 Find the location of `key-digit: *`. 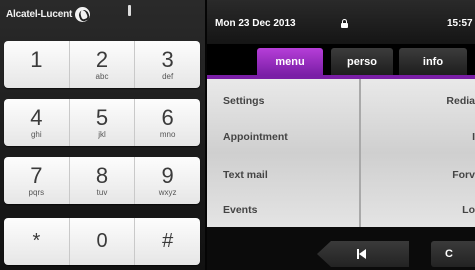

key-digit: * is located at coordinates (36, 241).